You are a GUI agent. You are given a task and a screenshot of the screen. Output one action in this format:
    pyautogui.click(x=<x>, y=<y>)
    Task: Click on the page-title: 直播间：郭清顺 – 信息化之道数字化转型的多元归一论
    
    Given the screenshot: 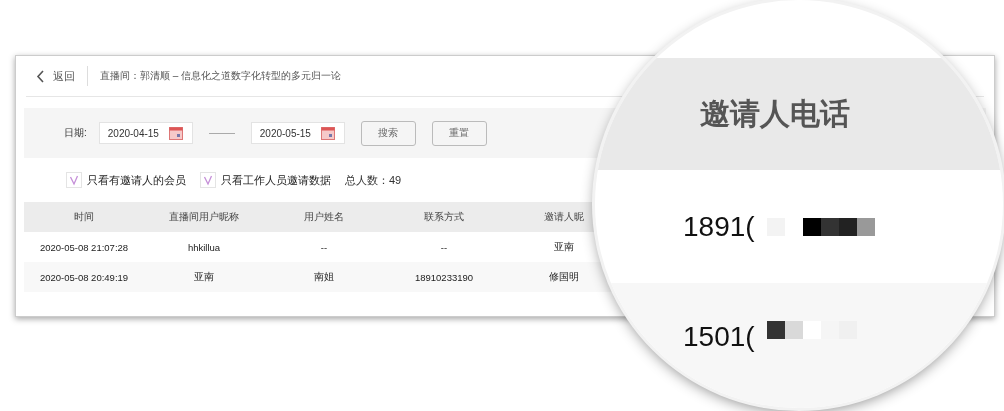 What is the action you would take?
    pyautogui.click(x=221, y=76)
    